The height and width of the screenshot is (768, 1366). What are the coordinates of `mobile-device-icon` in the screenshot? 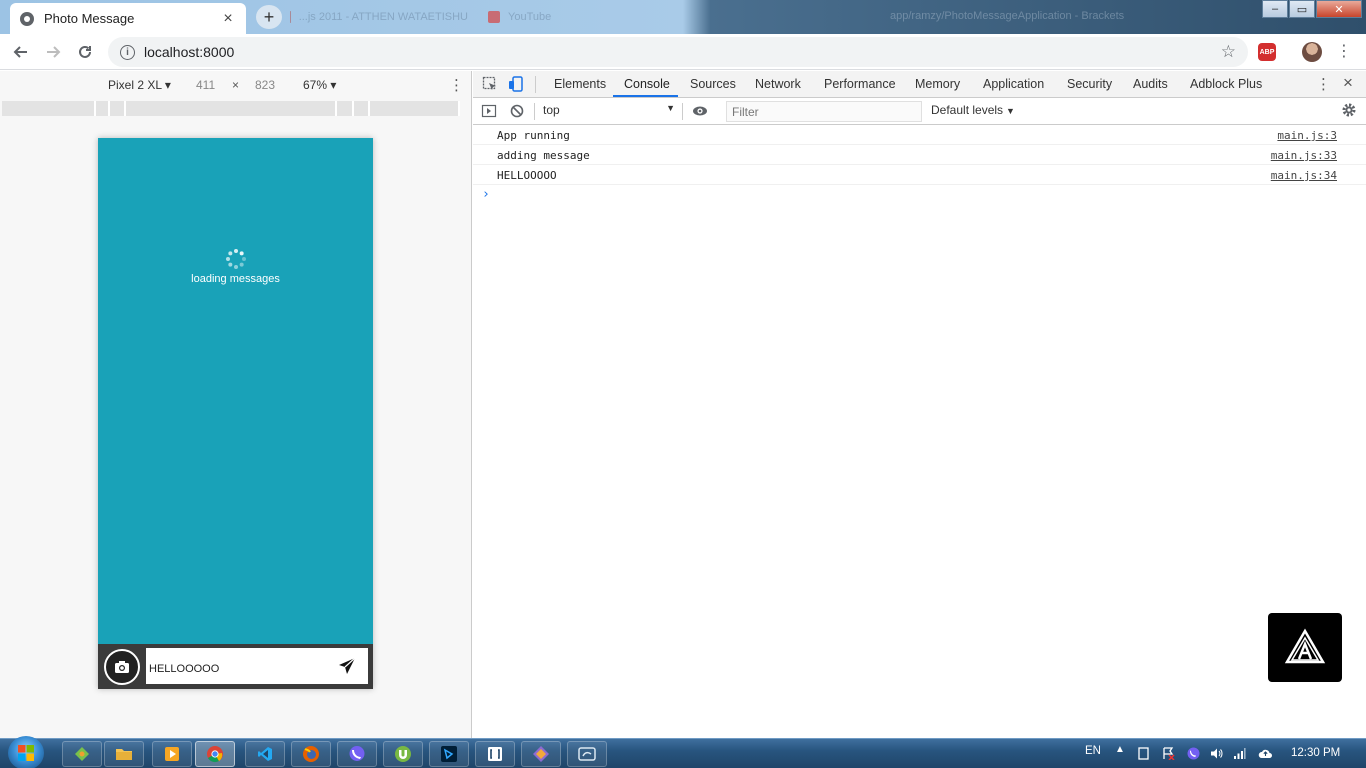 It's located at (516, 84).